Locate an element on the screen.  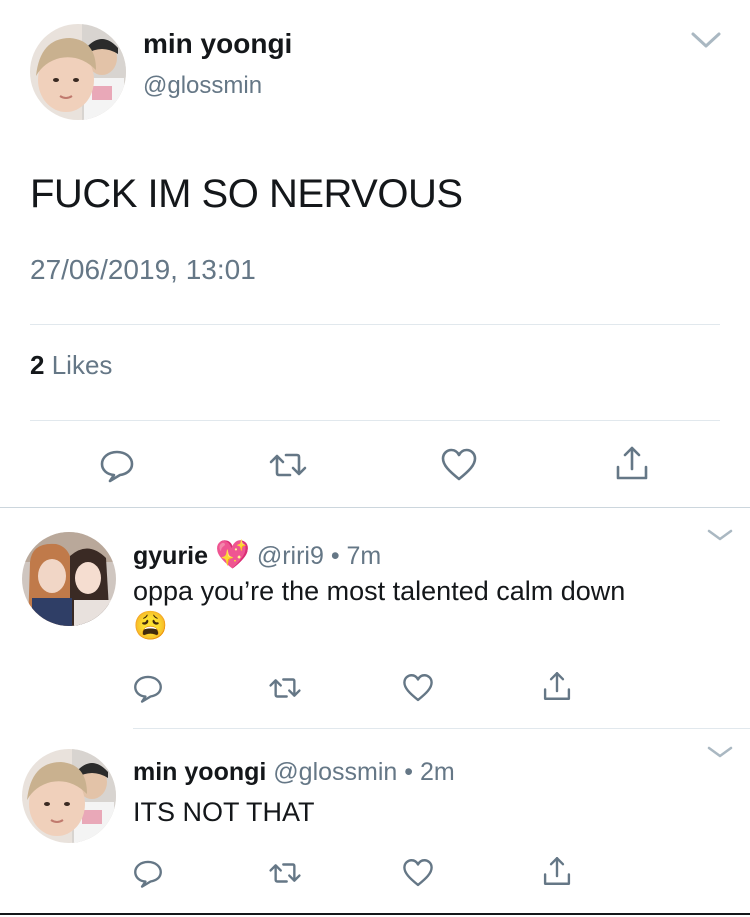
reply-1-retweet-button is located at coordinates (285, 688).